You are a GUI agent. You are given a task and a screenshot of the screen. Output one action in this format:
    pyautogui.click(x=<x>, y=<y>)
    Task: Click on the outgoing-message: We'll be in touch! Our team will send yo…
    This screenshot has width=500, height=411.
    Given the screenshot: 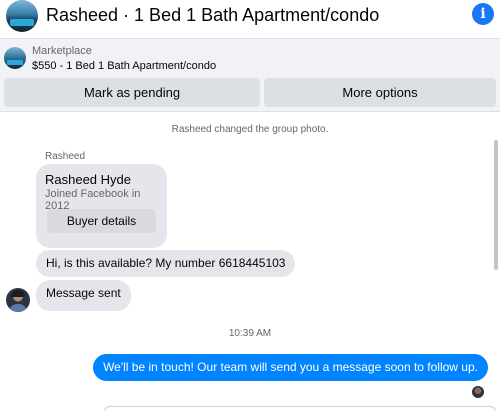 What is the action you would take?
    pyautogui.click(x=290, y=367)
    